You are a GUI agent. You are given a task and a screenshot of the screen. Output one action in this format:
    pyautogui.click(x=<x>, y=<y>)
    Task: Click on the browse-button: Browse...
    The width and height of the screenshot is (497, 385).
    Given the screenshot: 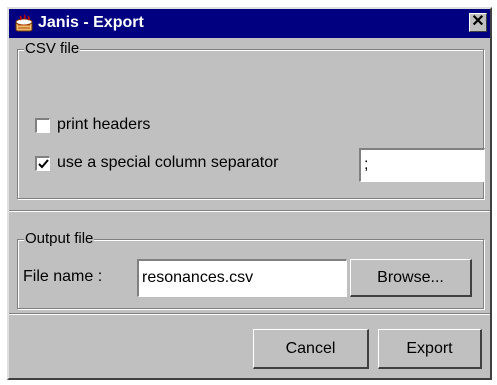 What is the action you would take?
    pyautogui.click(x=411, y=278)
    